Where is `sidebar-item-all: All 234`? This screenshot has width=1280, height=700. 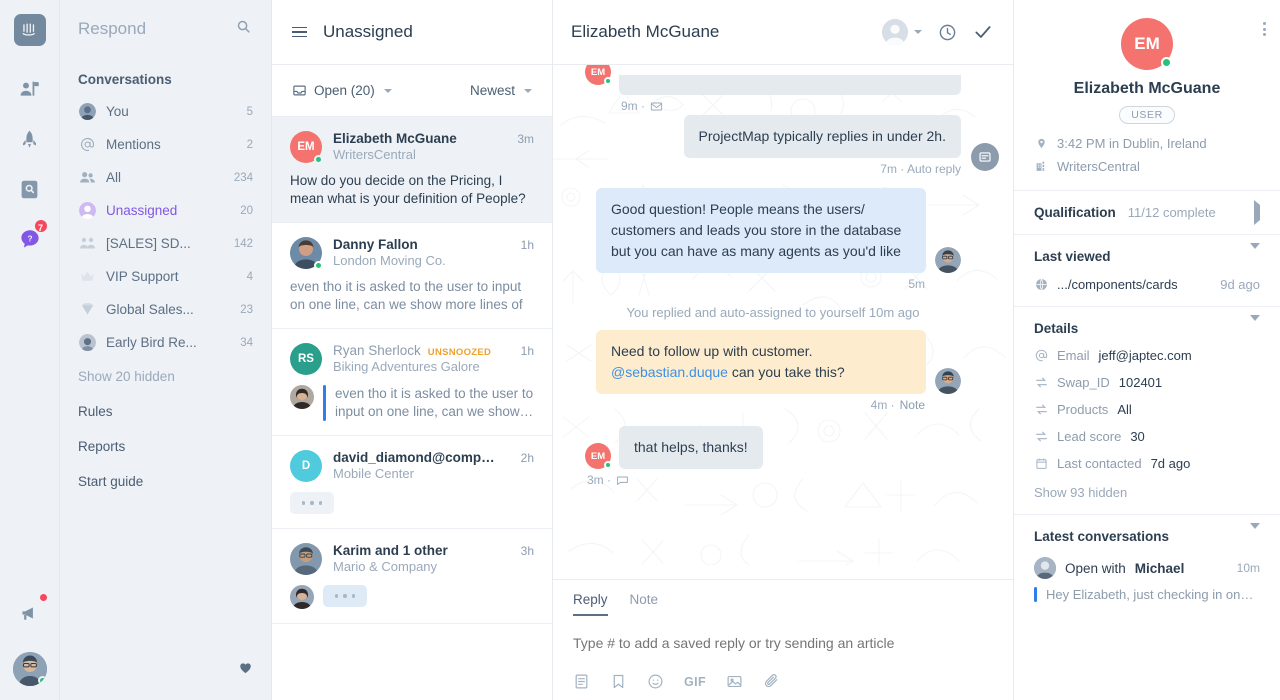 sidebar-item-all: All 234 is located at coordinates (165, 177).